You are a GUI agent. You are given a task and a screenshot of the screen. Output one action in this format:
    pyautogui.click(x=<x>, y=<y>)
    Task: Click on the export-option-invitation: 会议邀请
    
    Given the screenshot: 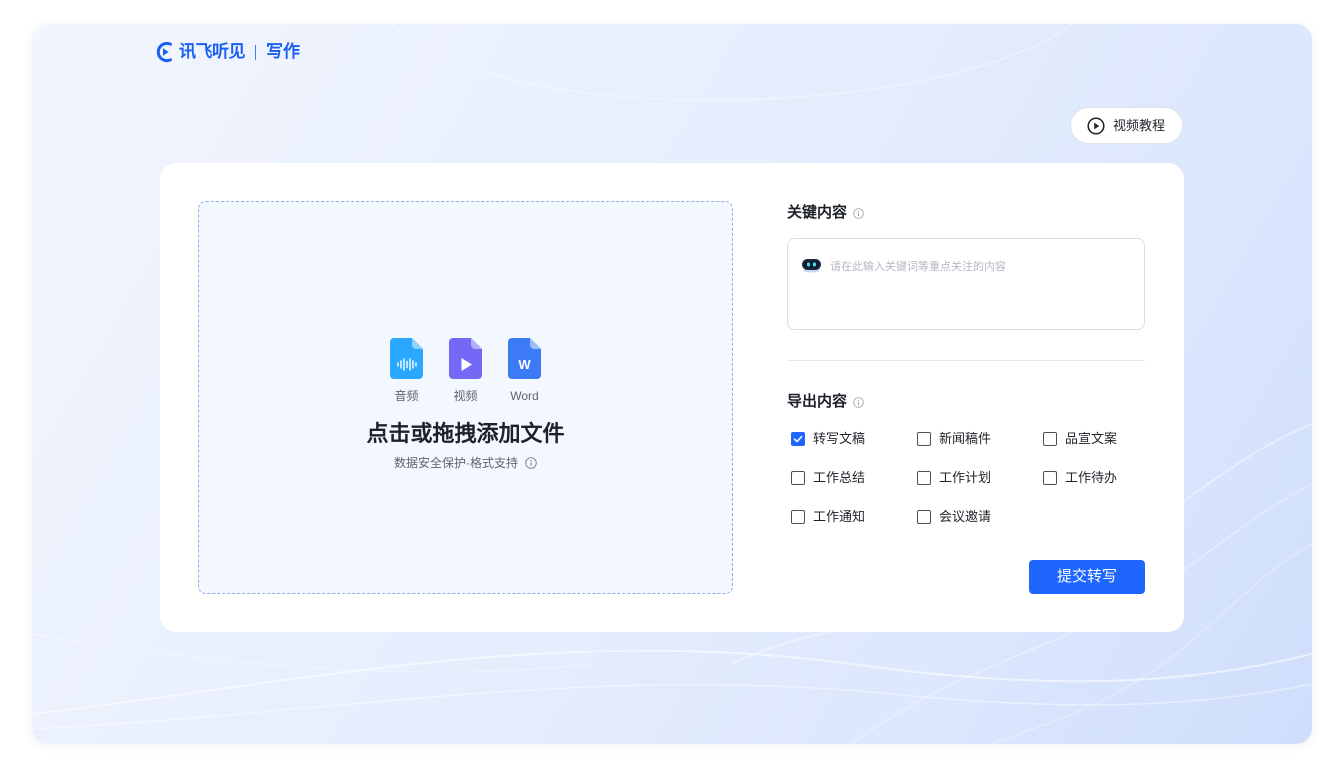 What is the action you would take?
    pyautogui.click(x=980, y=517)
    